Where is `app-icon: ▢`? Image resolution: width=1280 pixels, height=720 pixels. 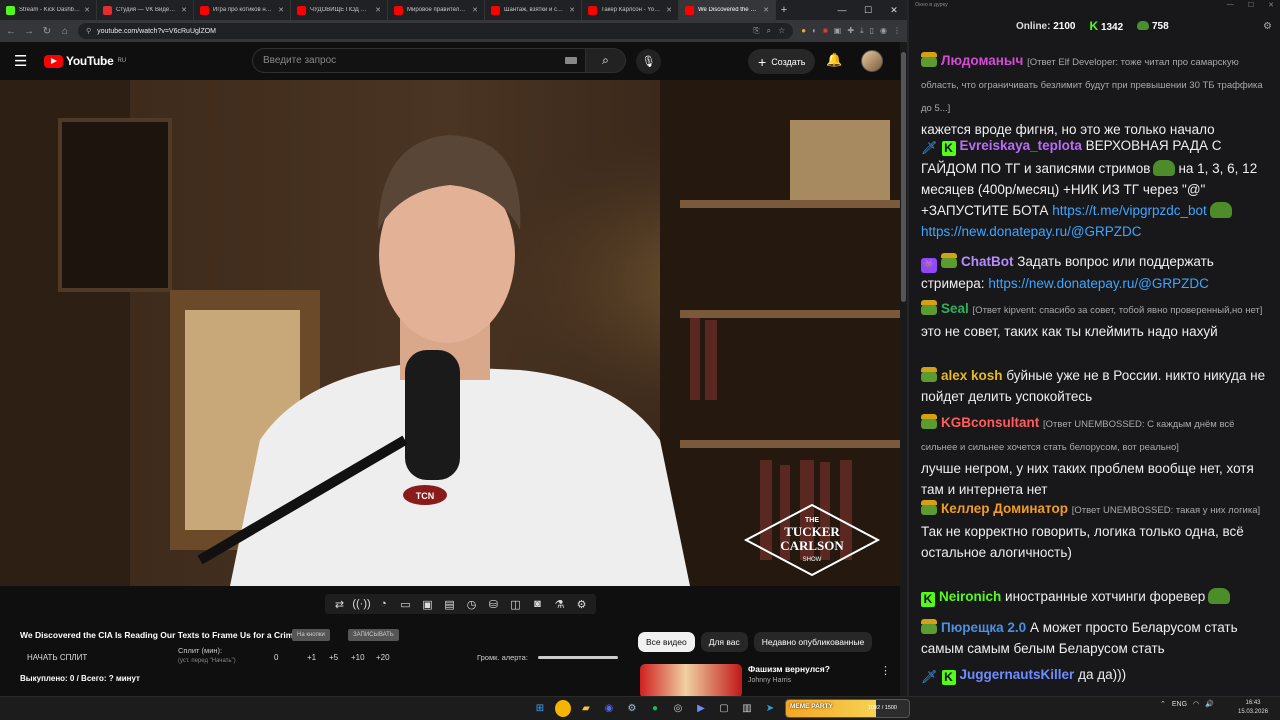 app-icon: ▢ is located at coordinates (724, 708).